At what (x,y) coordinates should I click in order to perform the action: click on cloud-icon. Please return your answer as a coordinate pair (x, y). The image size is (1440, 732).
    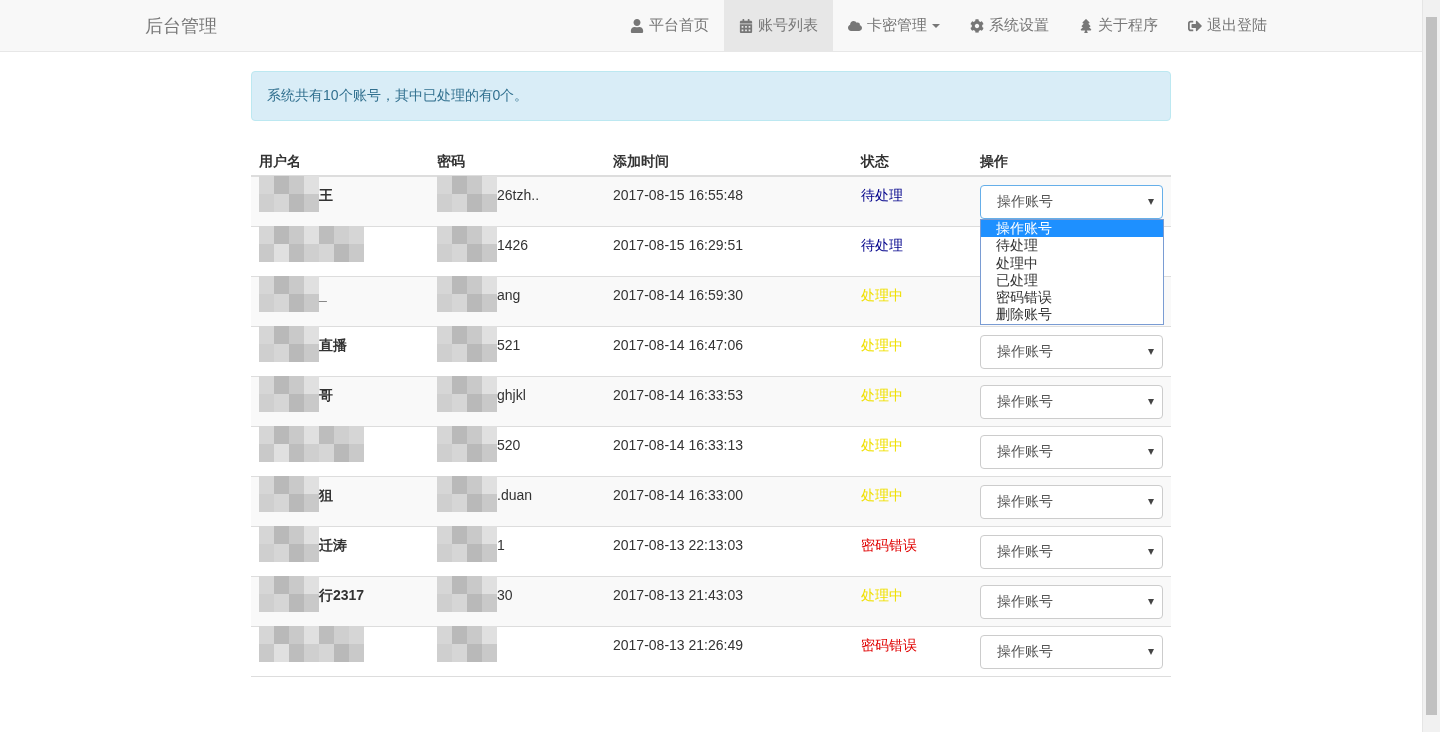
    Looking at the image, I should click on (855, 25).